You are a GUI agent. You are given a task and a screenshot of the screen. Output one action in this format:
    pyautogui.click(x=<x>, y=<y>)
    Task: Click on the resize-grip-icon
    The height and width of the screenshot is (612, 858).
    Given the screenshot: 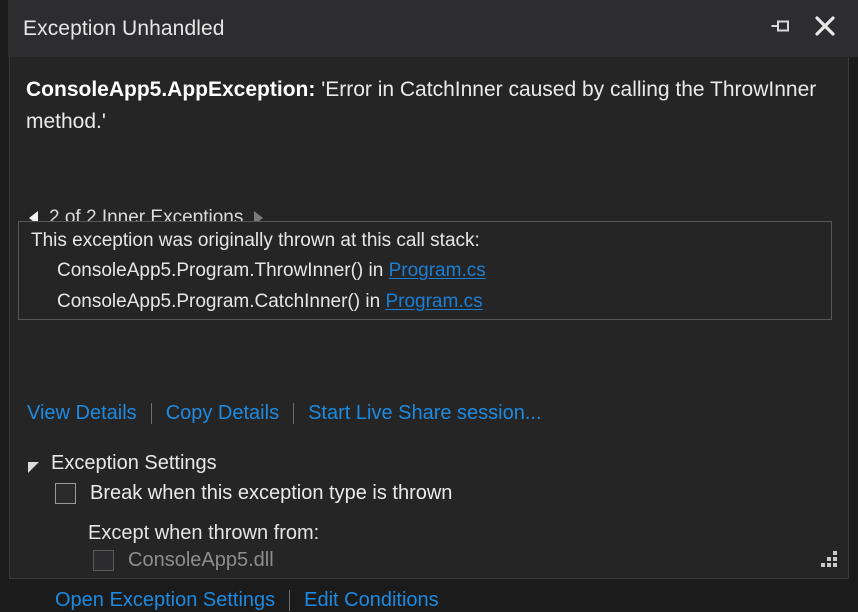 What is the action you would take?
    pyautogui.click(x=829, y=559)
    